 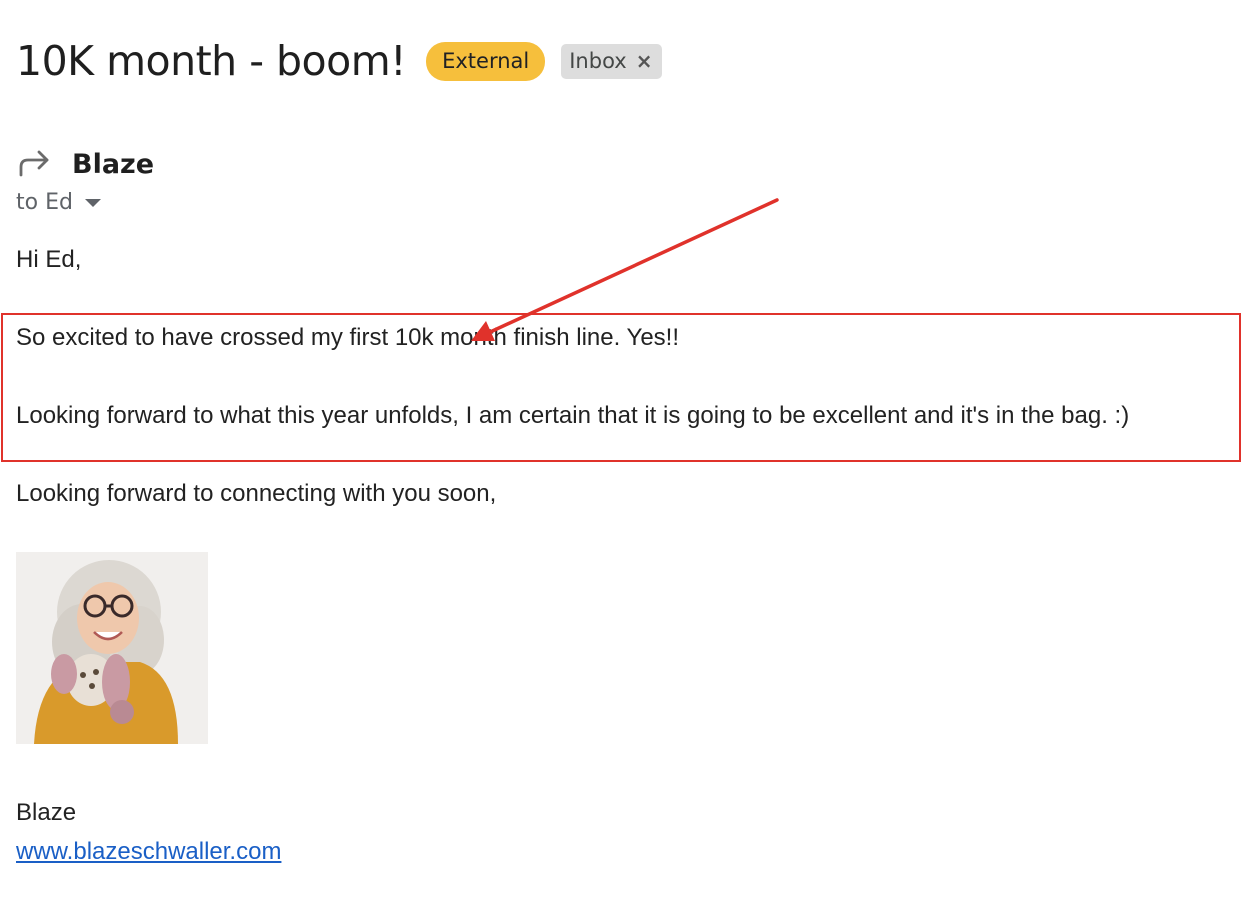 I want to click on subject-row: 10K month - boom! External Inbox ×, so click(x=339, y=61).